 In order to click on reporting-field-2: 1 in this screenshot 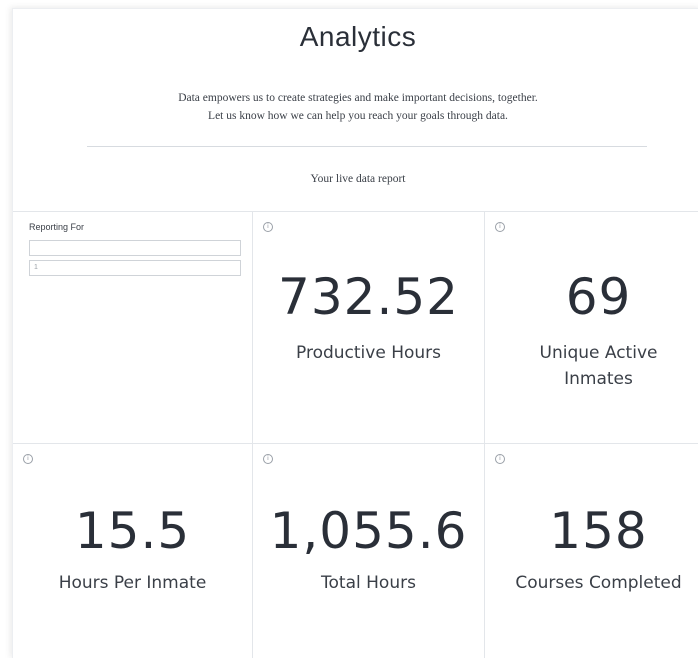, I will do `click(135, 268)`.